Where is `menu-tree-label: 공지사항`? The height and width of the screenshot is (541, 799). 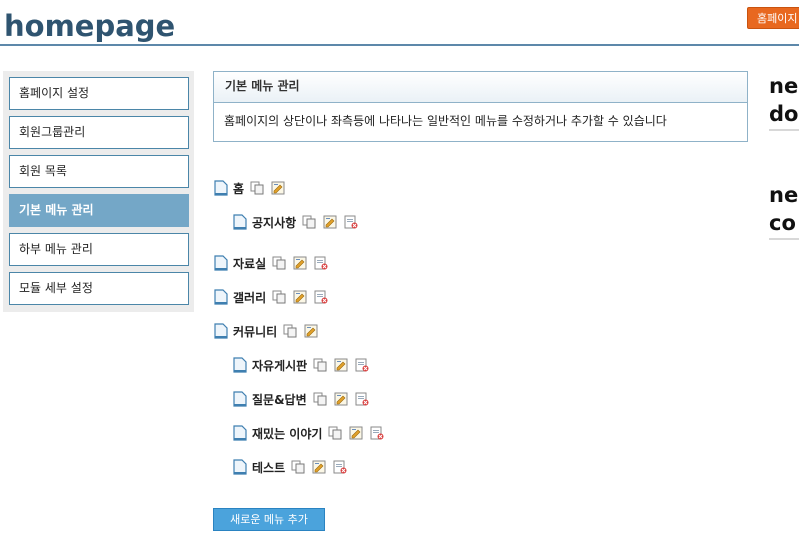
menu-tree-label: 공지사항 is located at coordinates (274, 222).